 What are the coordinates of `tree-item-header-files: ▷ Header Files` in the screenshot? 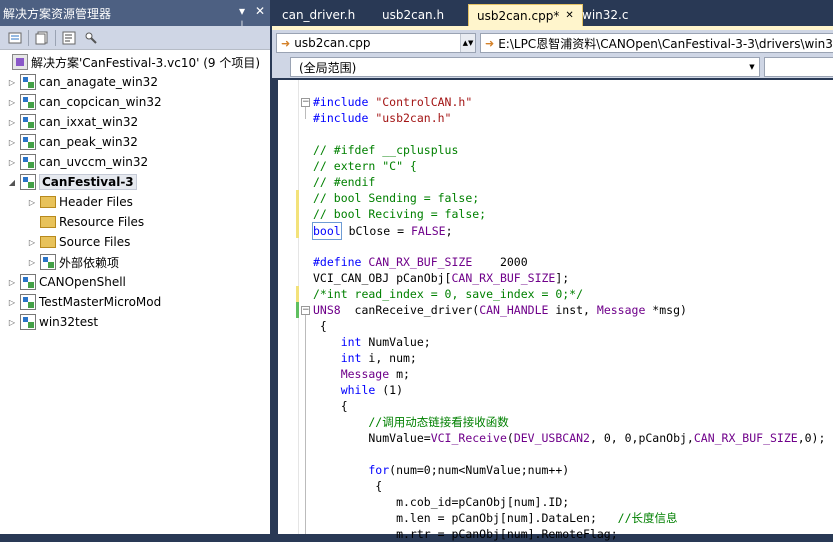 It's located at (135, 202).